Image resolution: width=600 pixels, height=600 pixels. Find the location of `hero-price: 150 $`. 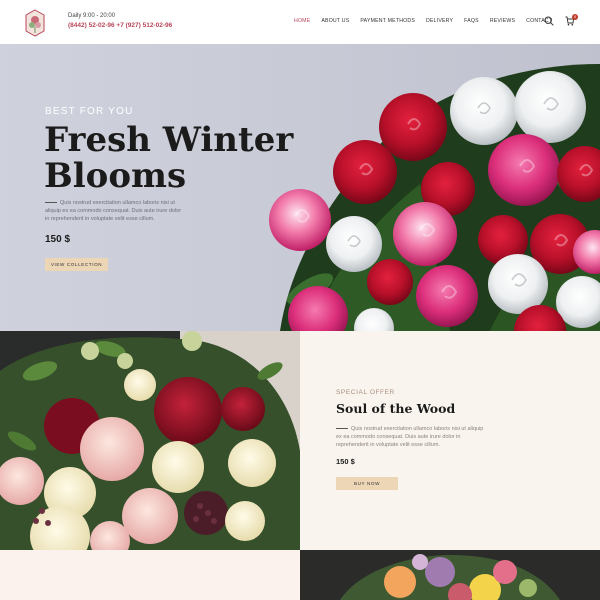

hero-price: 150 $ is located at coordinates (58, 239).